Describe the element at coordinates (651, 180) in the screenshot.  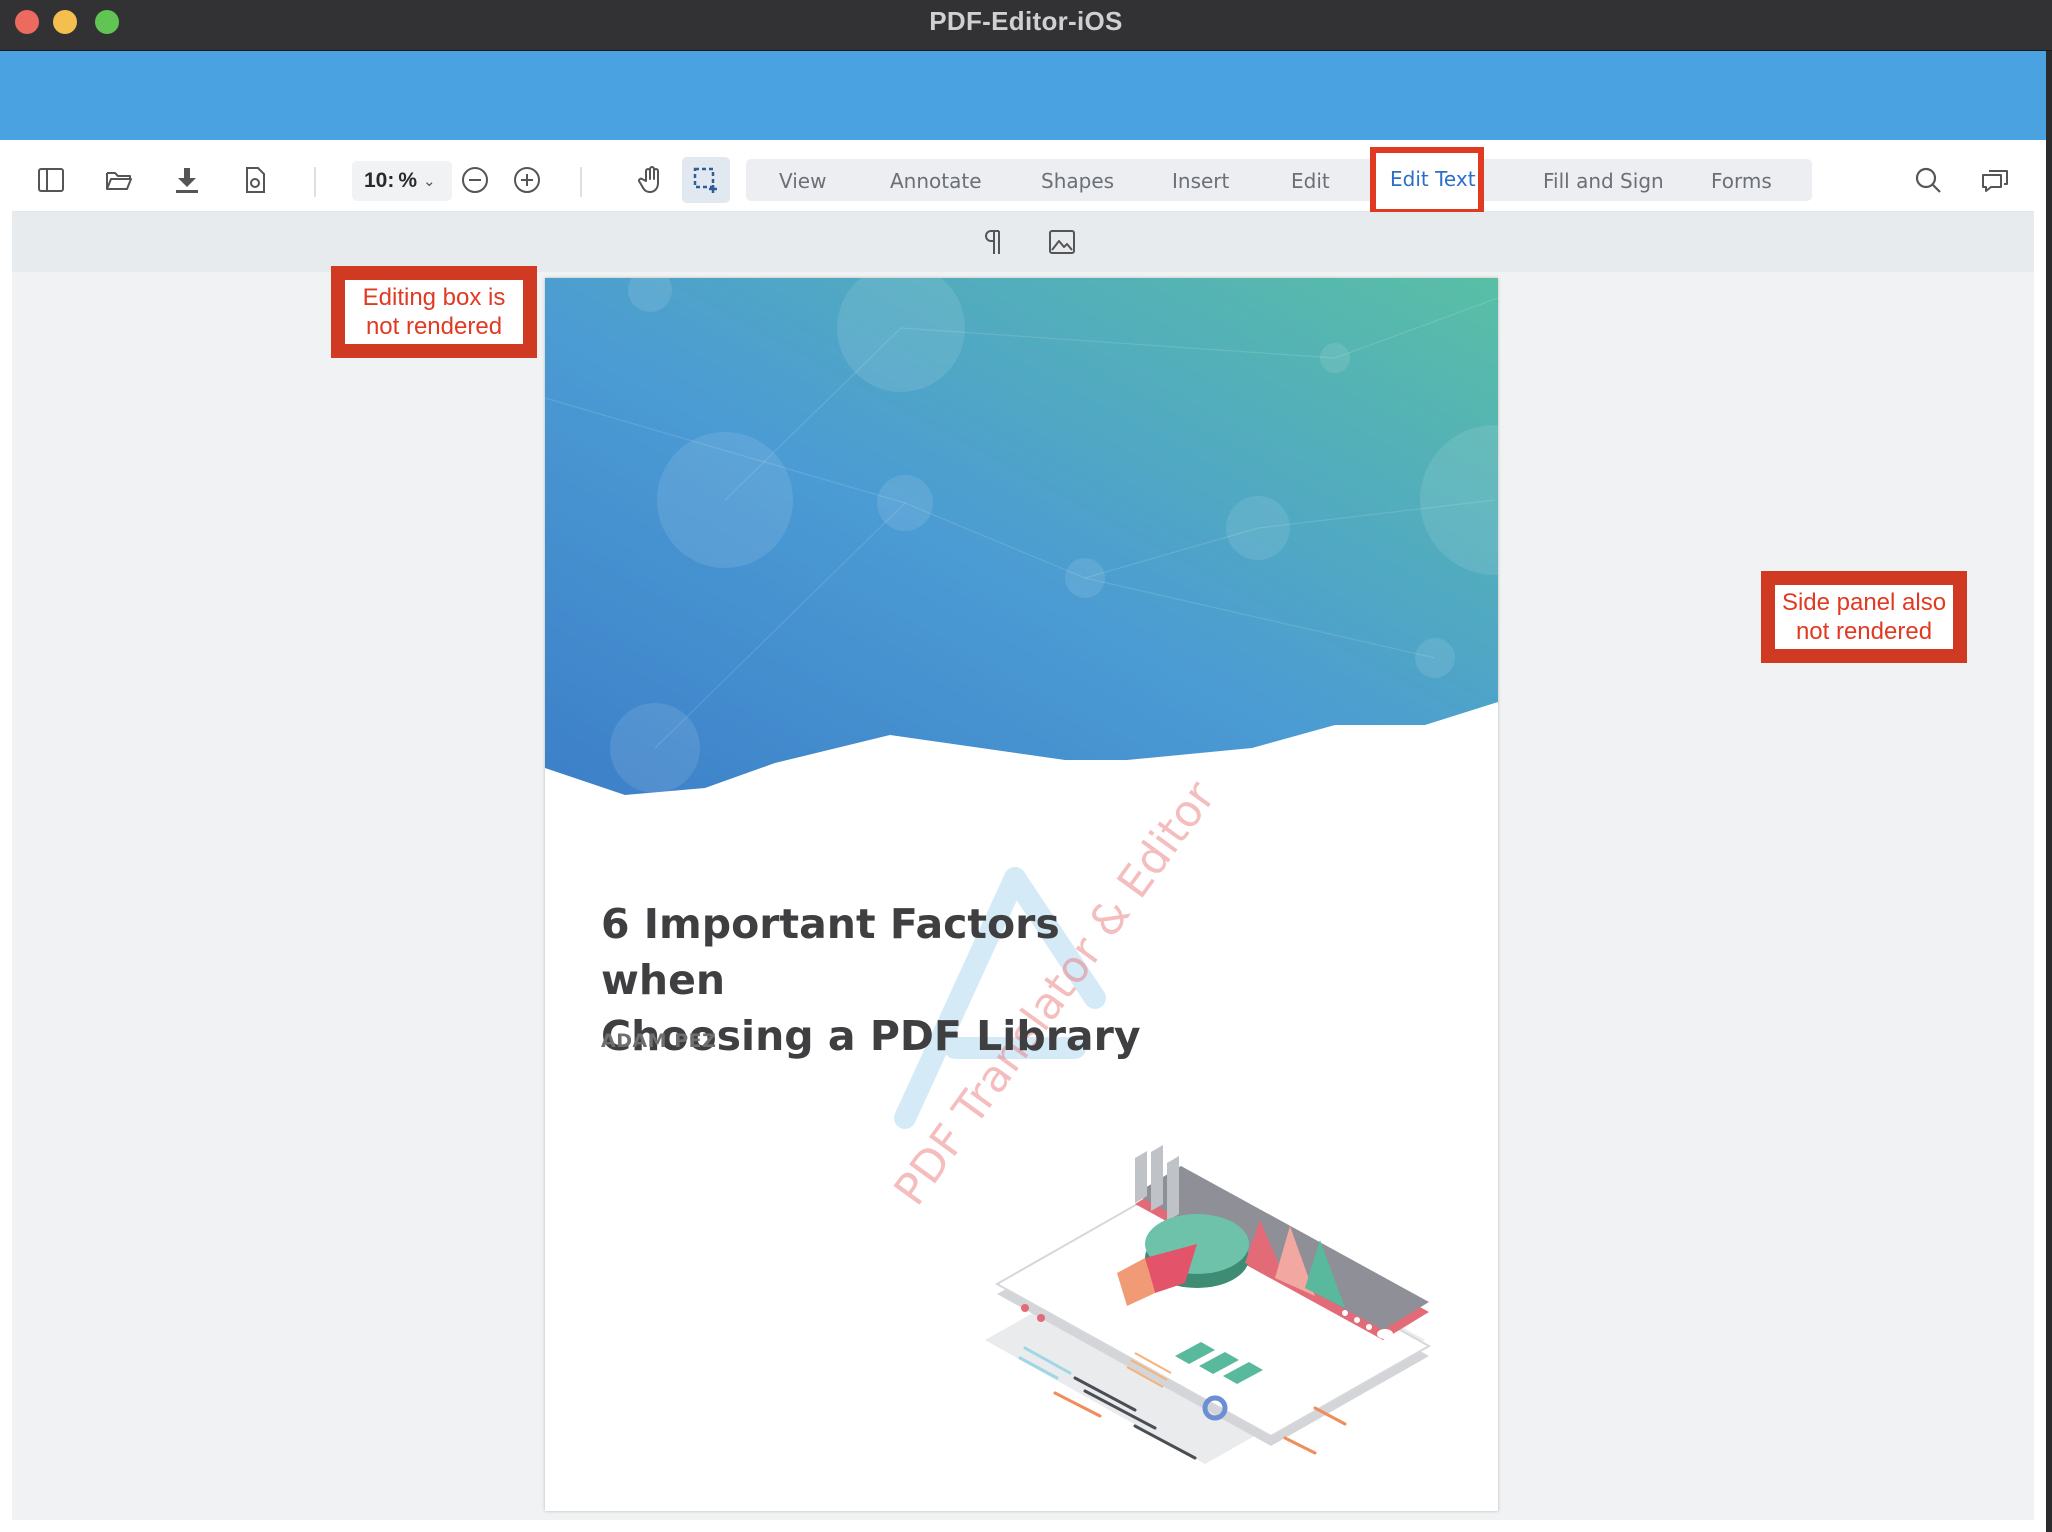
I see `pan-hand-icon` at that location.